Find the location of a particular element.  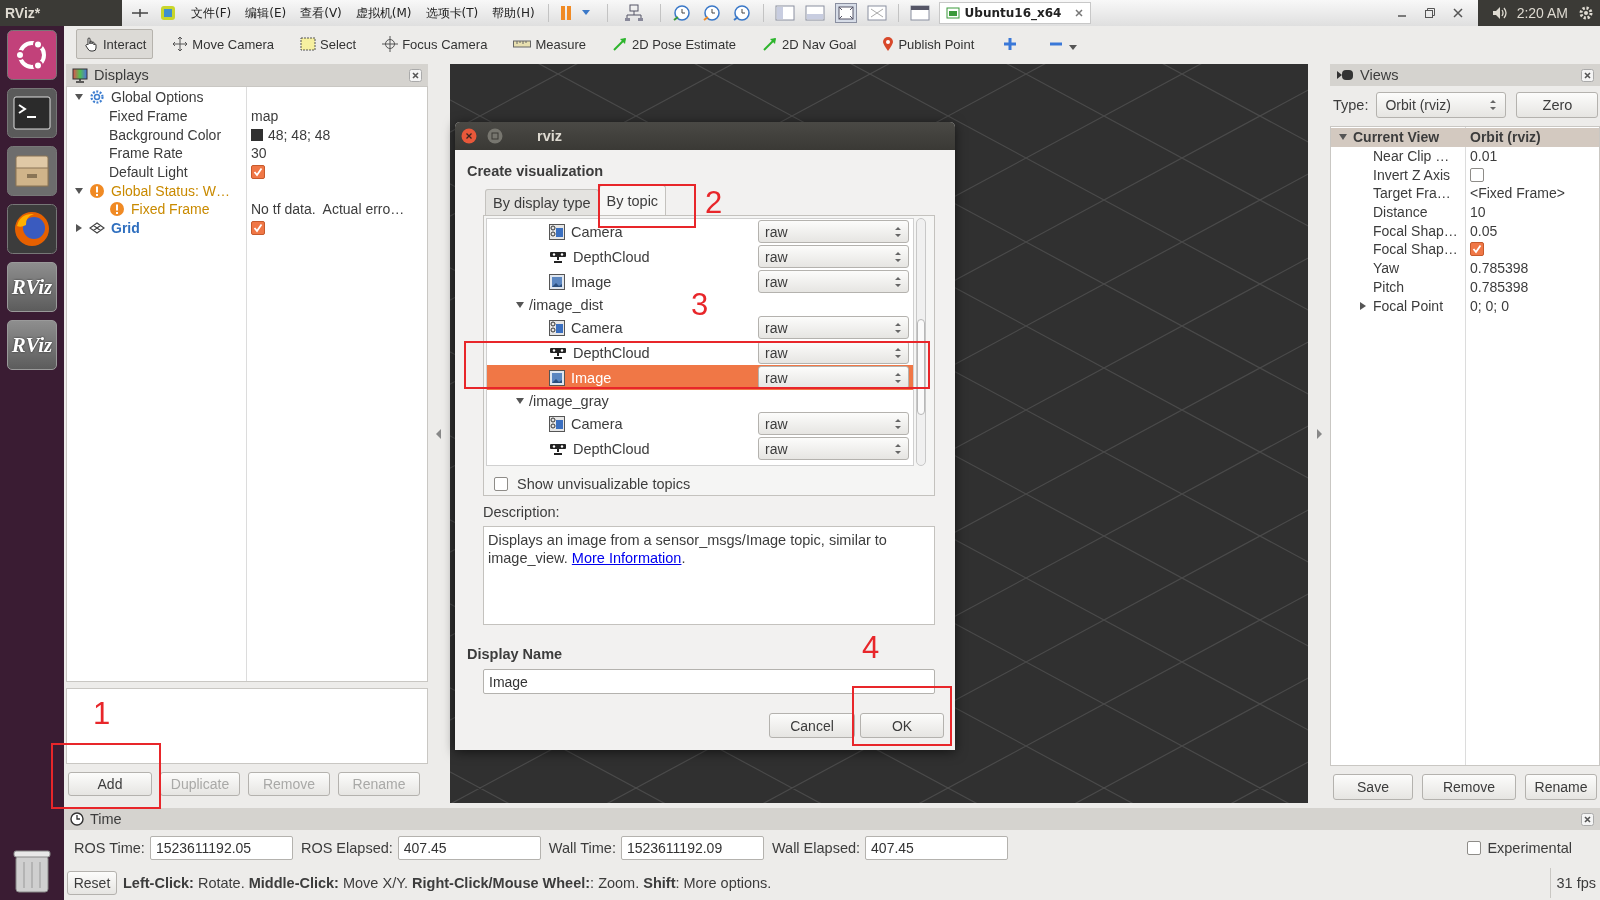

minimize-icon is located at coordinates (495, 136).